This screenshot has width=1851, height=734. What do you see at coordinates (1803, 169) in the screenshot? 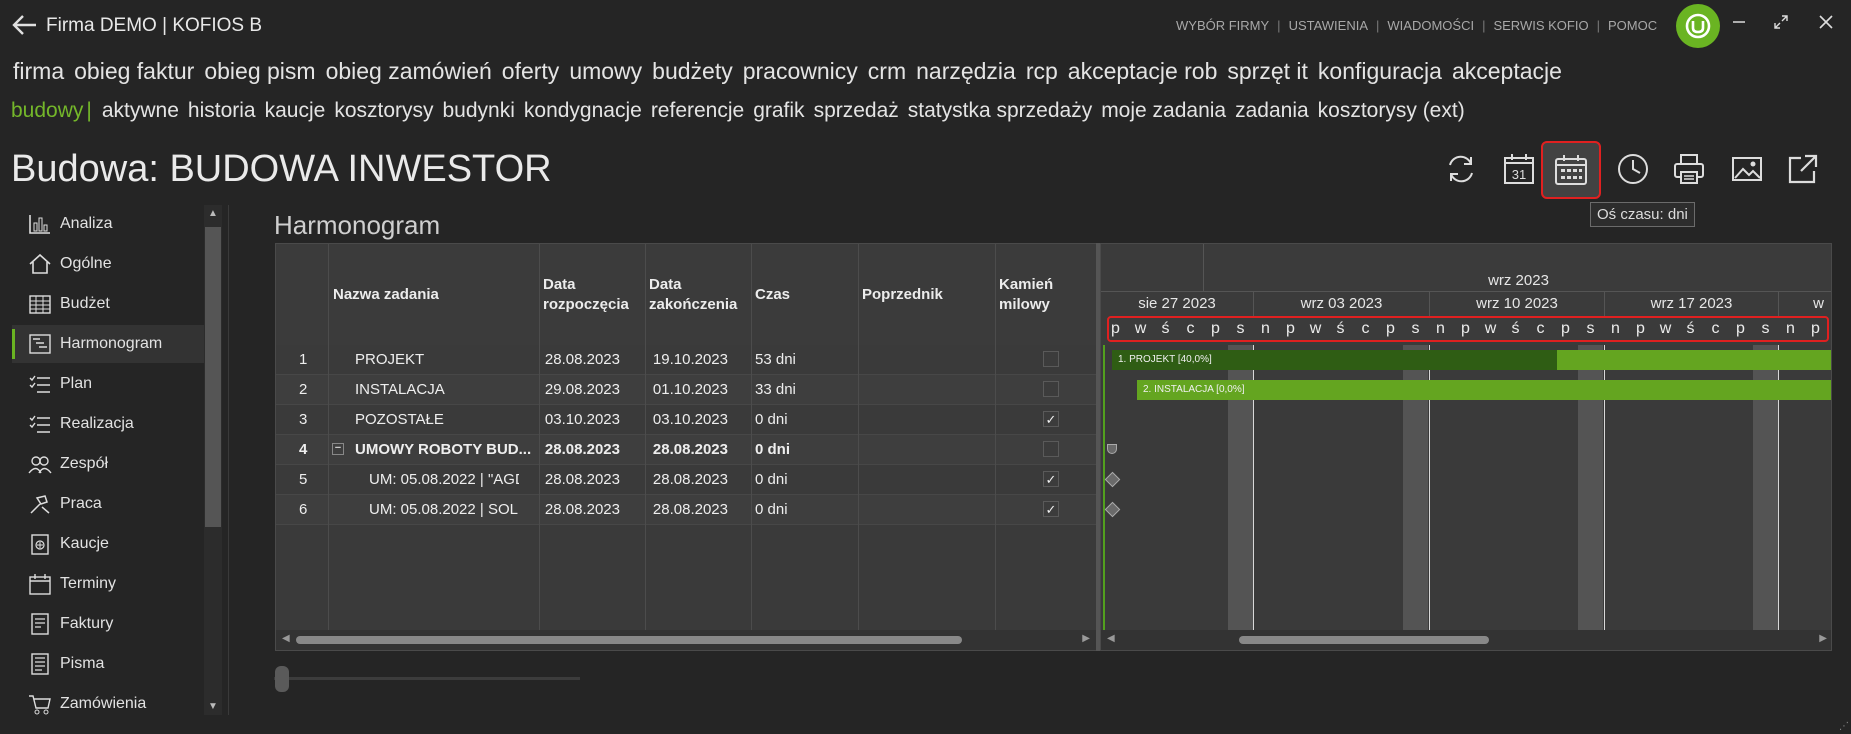
I see `external-link-icon` at bounding box center [1803, 169].